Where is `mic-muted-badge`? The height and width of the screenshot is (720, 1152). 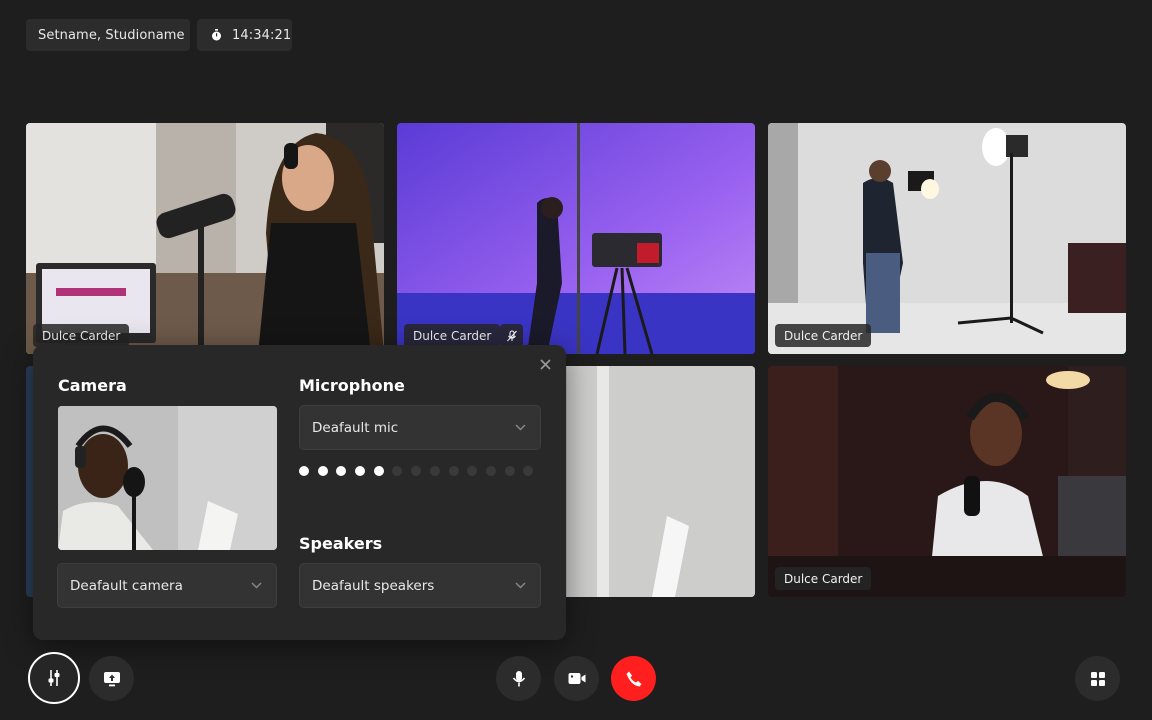
mic-muted-badge is located at coordinates (511, 335).